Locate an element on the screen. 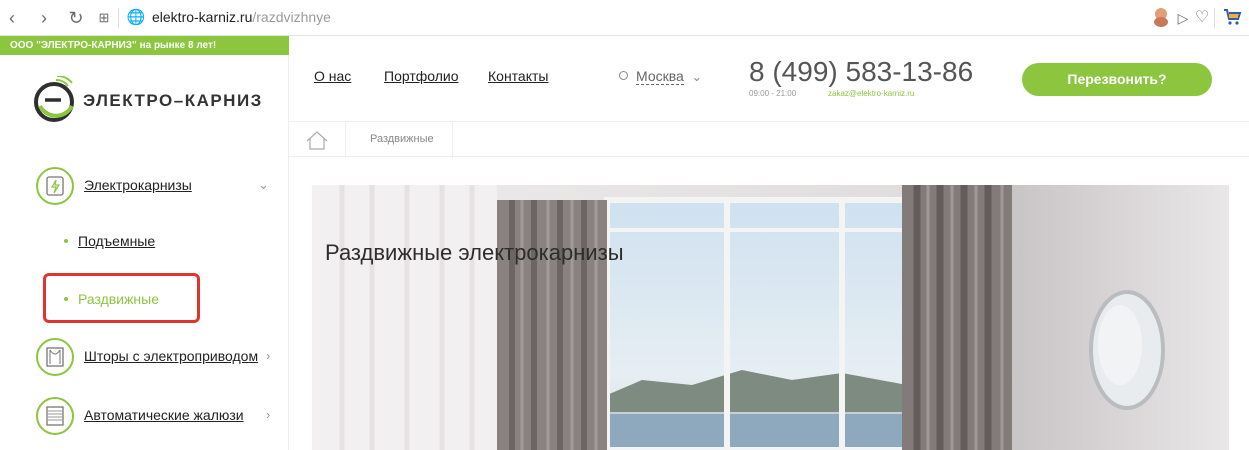 The width and height of the screenshot is (1249, 450). email-link: zakaz@elektro-karniz.ru is located at coordinates (871, 93).